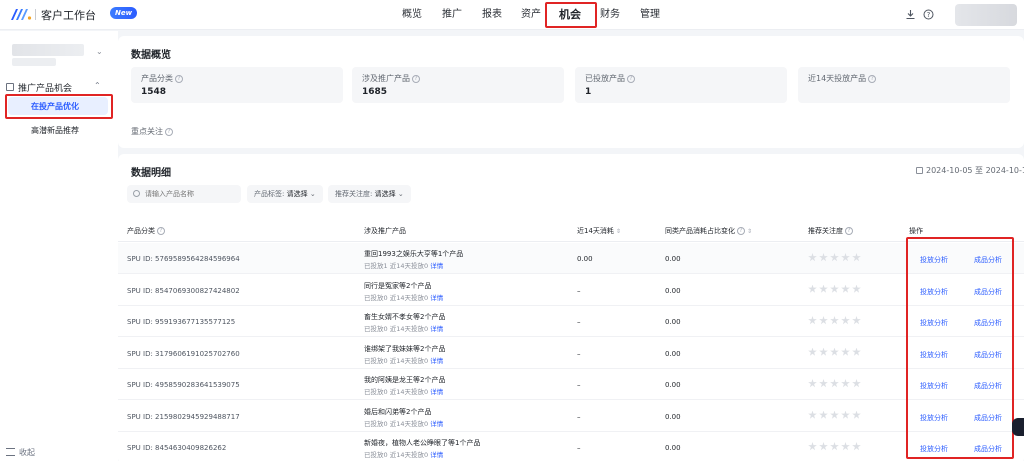 This screenshot has width=1024, height=461. What do you see at coordinates (183, 385) in the screenshot?
I see `cell-spu: SPU ID: 4958590283641539075` at bounding box center [183, 385].